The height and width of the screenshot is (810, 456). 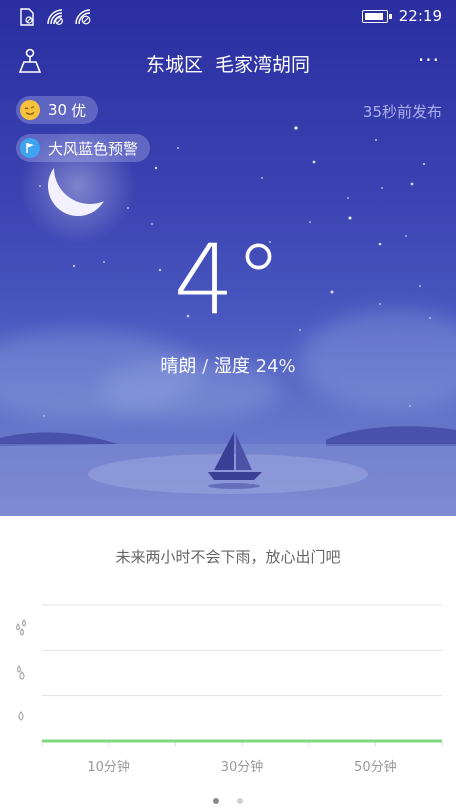 I want to click on light-rain-drop-icon, so click(x=21, y=716).